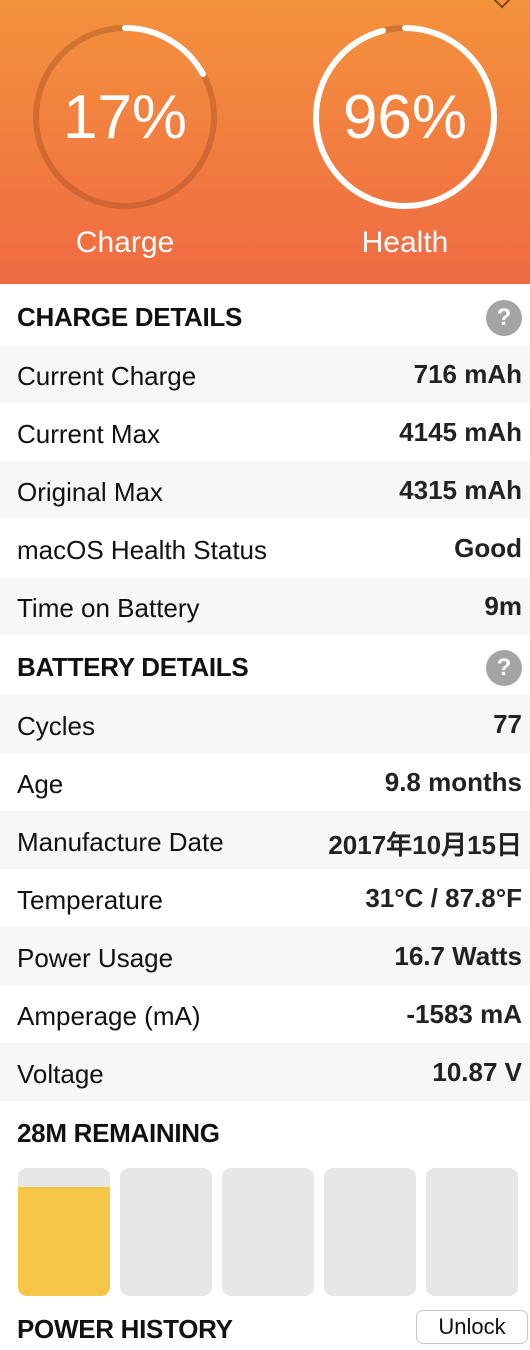 This screenshot has width=530, height=1350. What do you see at coordinates (458, 956) in the screenshot?
I see `row-value: 16.7 Watts` at bounding box center [458, 956].